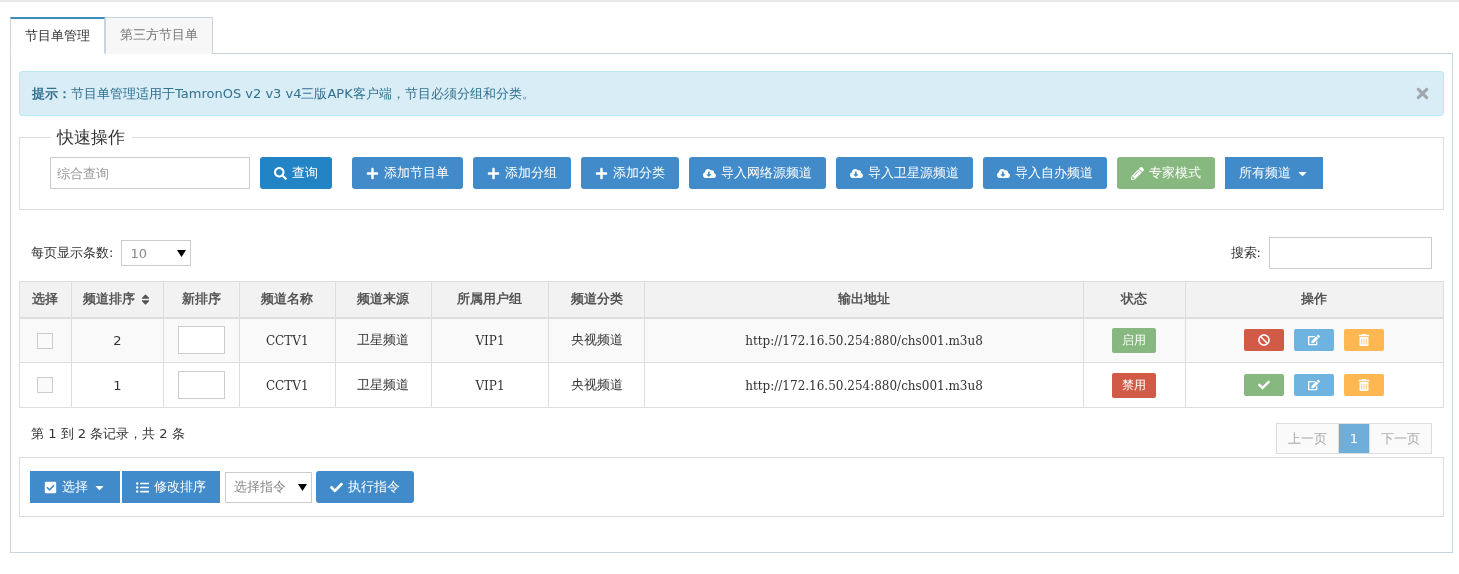 This screenshot has height=574, width=1459. I want to click on disable-button, so click(1264, 340).